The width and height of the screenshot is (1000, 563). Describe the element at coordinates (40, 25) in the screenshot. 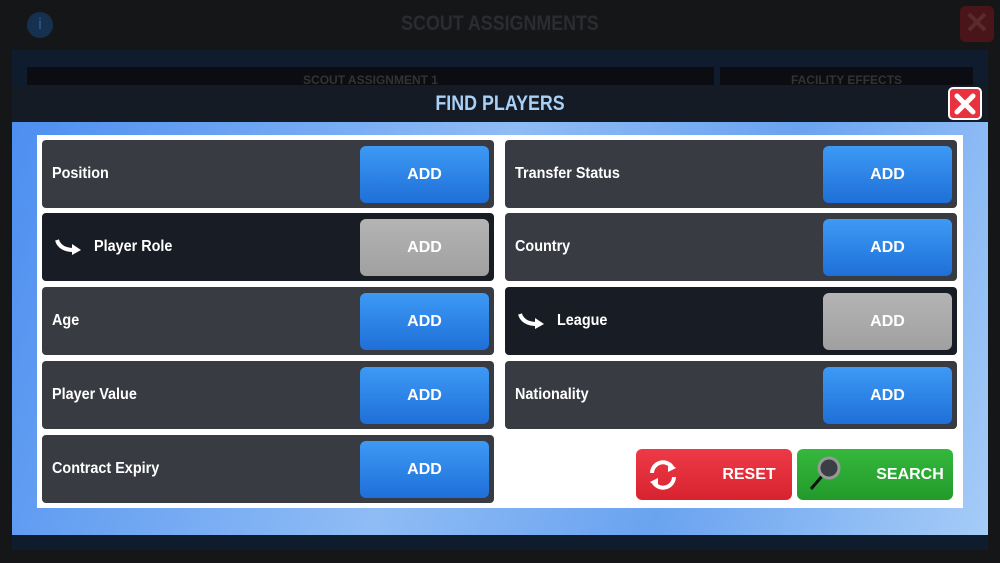

I see `info-icon: i` at that location.